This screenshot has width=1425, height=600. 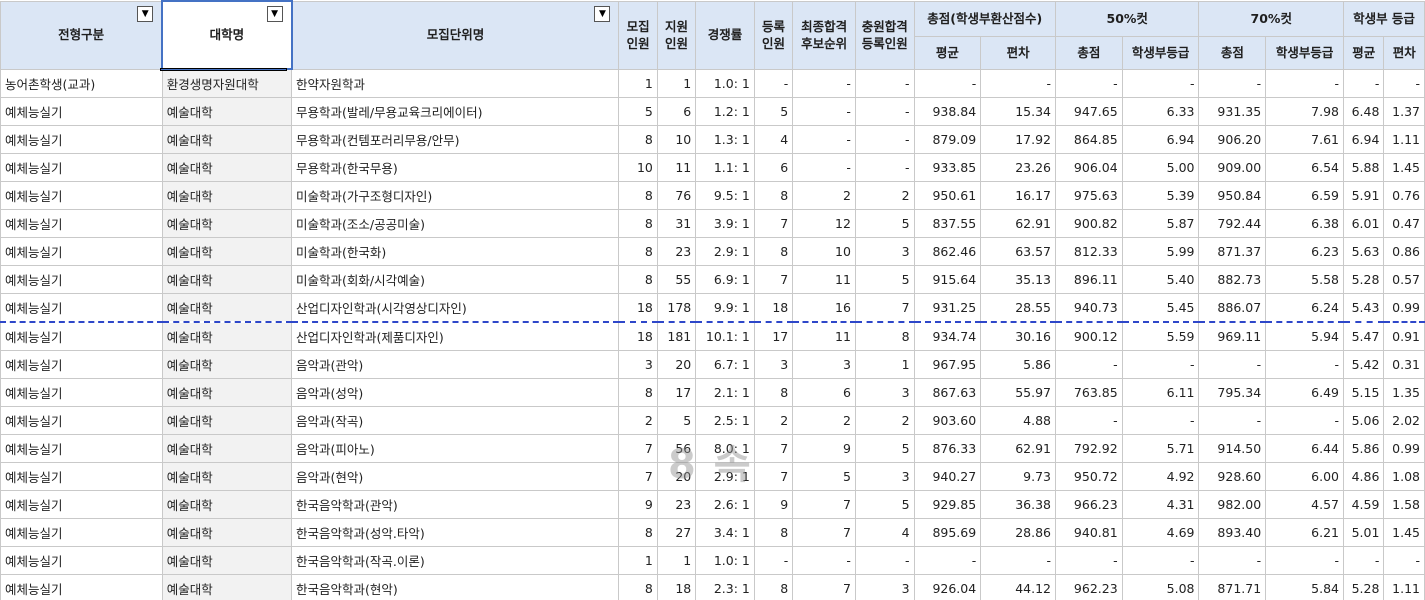 I want to click on cell-p50-total: 947.65, so click(x=1088, y=111).